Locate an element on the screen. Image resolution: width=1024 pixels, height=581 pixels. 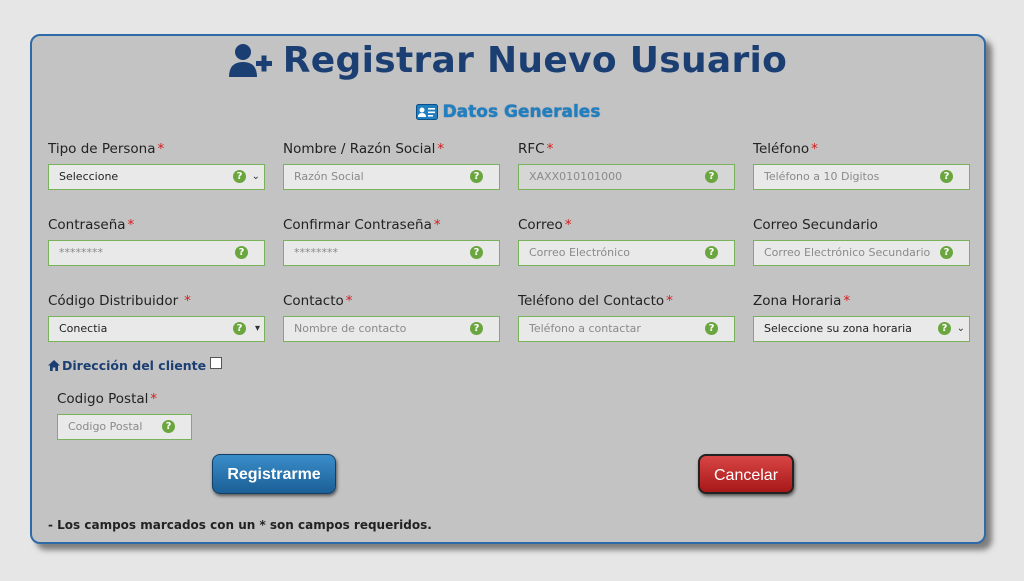
direccion-label: Dirección del cliente is located at coordinates (134, 365).